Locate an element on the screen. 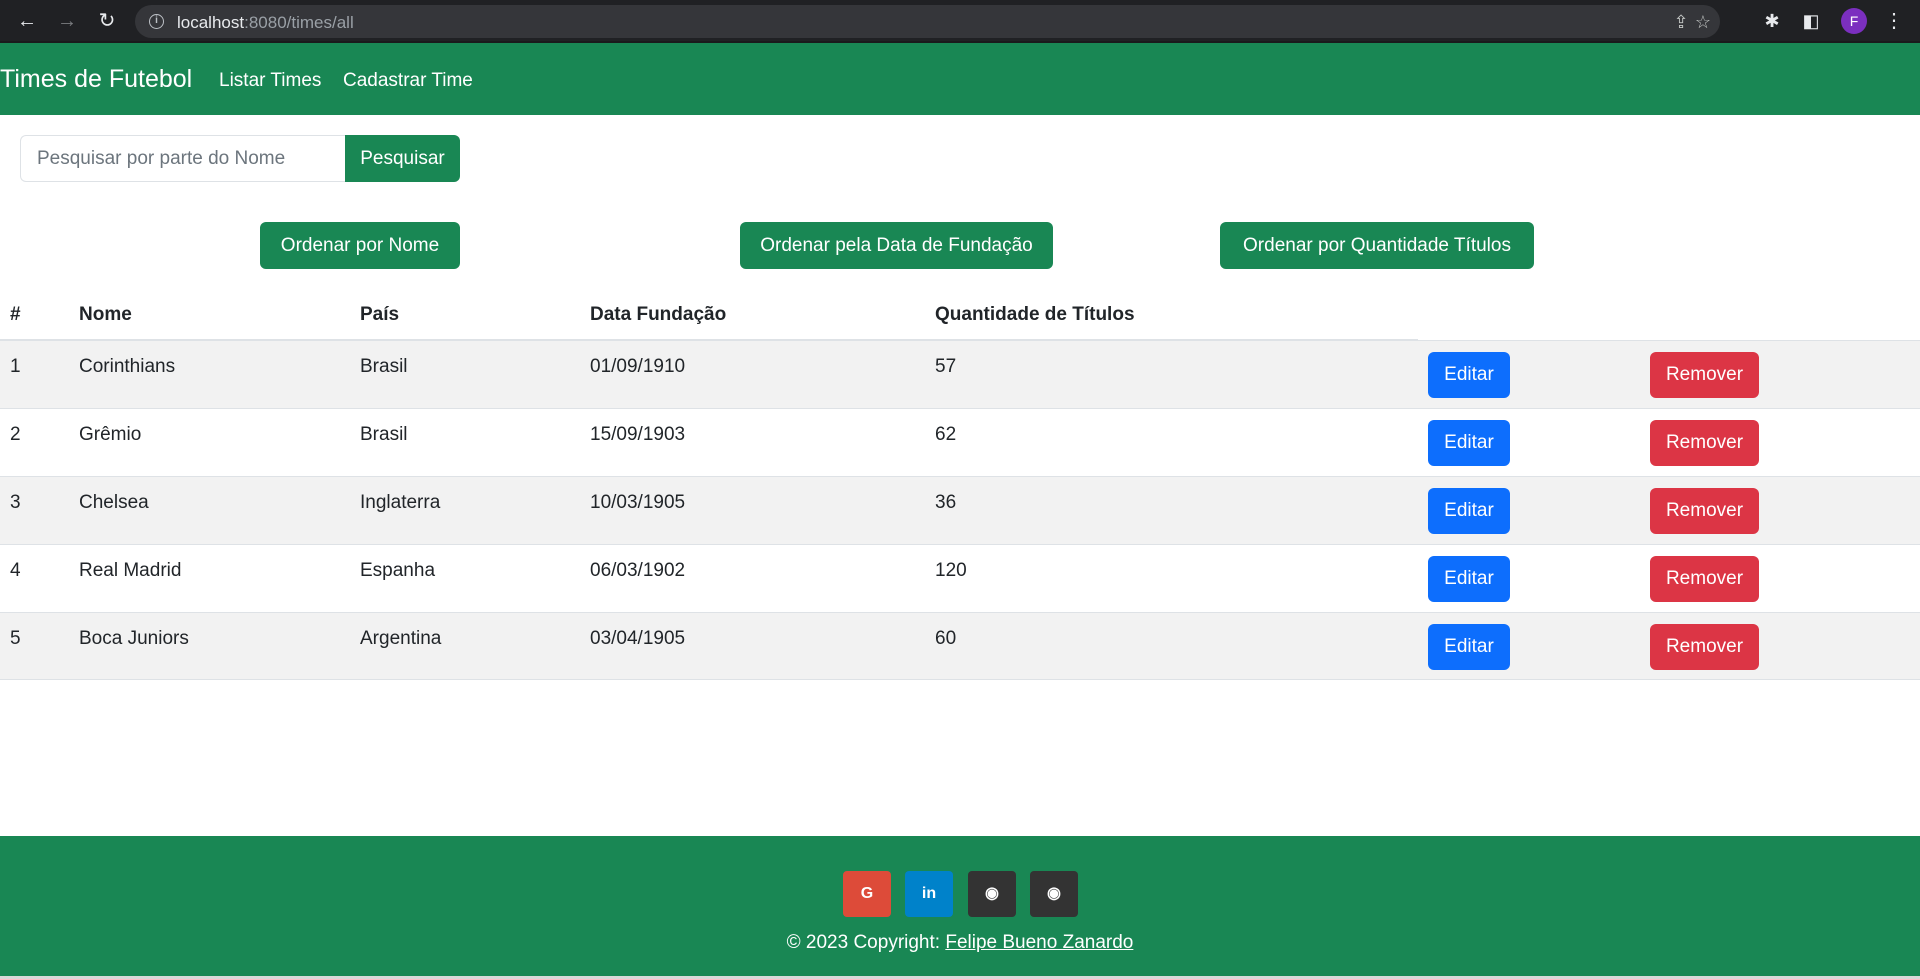 The image size is (1920, 979). nav-link-listar-times: Listar Times is located at coordinates (270, 81).